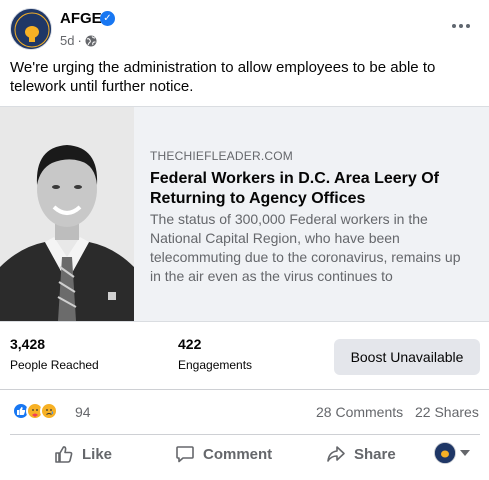 Image resolution: width=489 pixels, height=480 pixels. I want to click on post-action-bar: Like Comment Share, so click(244, 456).